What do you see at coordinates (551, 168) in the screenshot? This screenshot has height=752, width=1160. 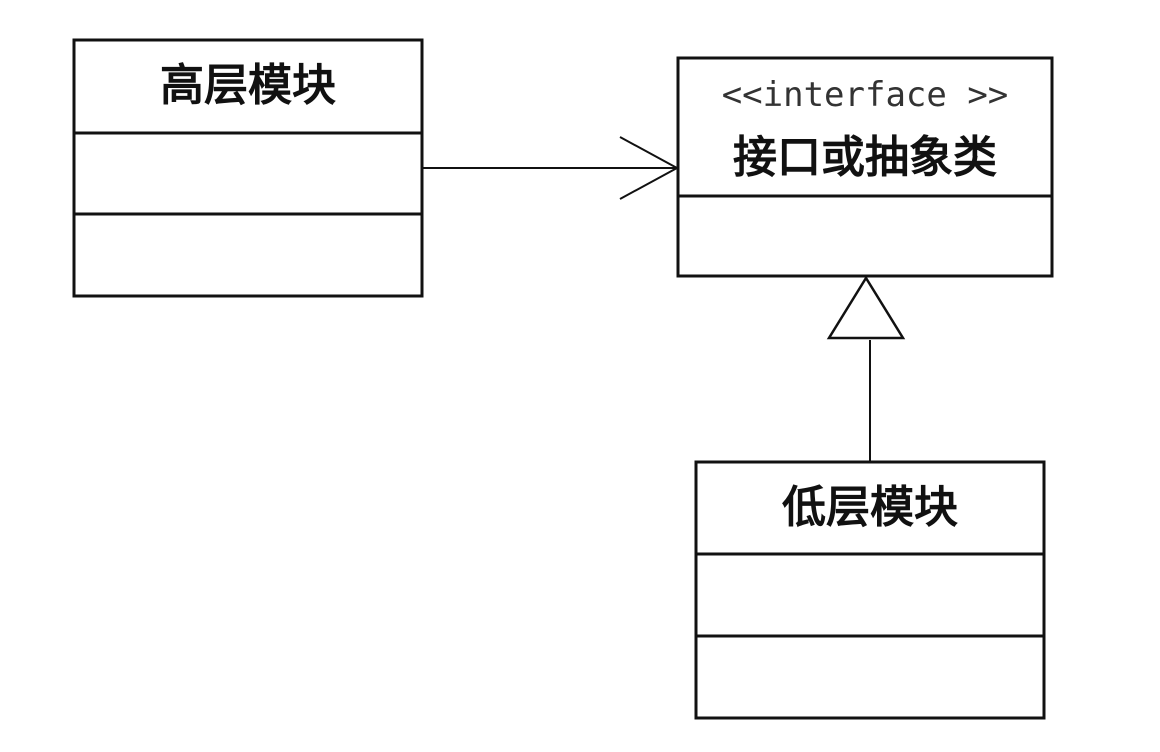 I see `dependency-arrow` at bounding box center [551, 168].